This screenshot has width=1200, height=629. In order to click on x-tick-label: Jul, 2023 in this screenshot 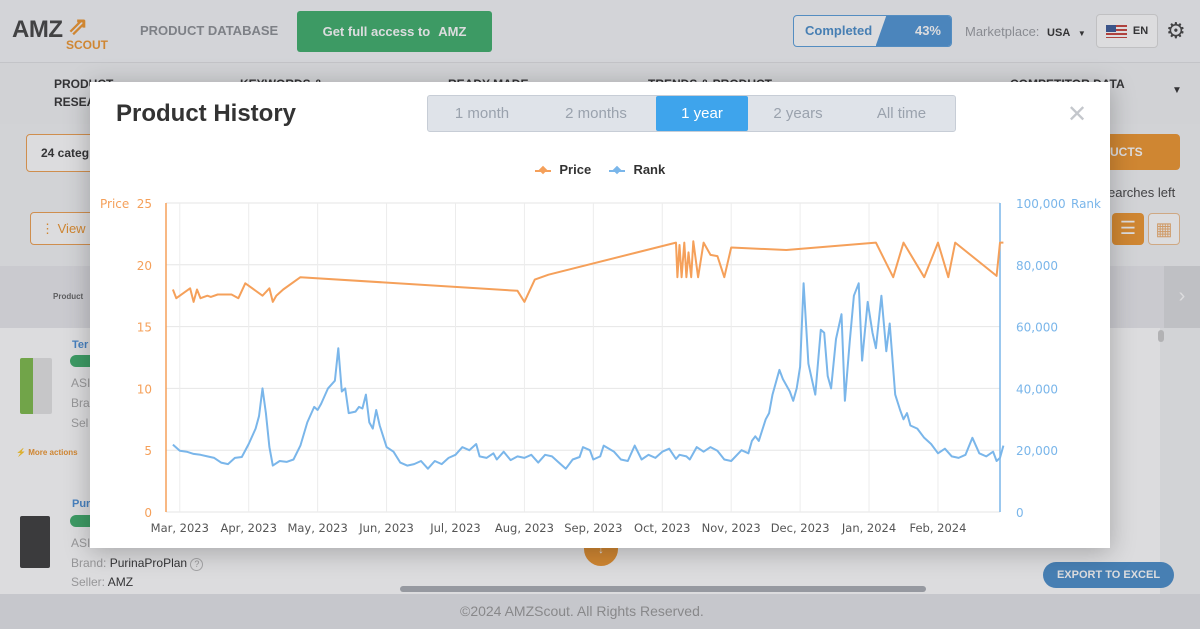, I will do `click(454, 528)`.